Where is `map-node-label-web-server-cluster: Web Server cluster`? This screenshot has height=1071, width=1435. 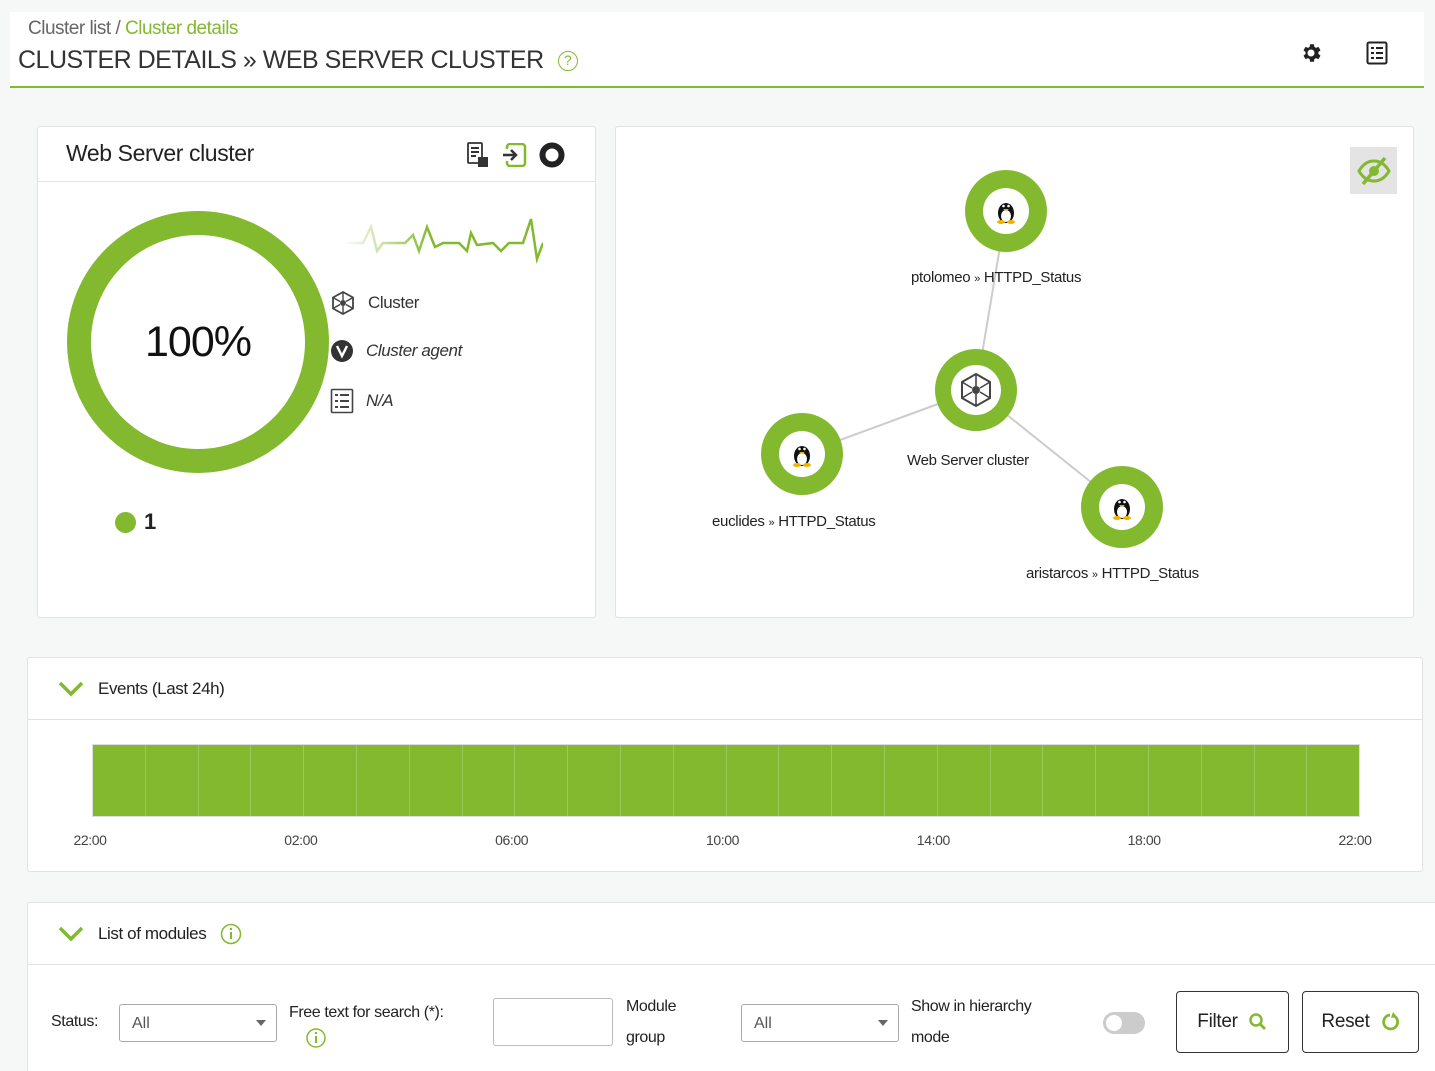
map-node-label-web-server-cluster: Web Server cluster is located at coordinates (968, 460).